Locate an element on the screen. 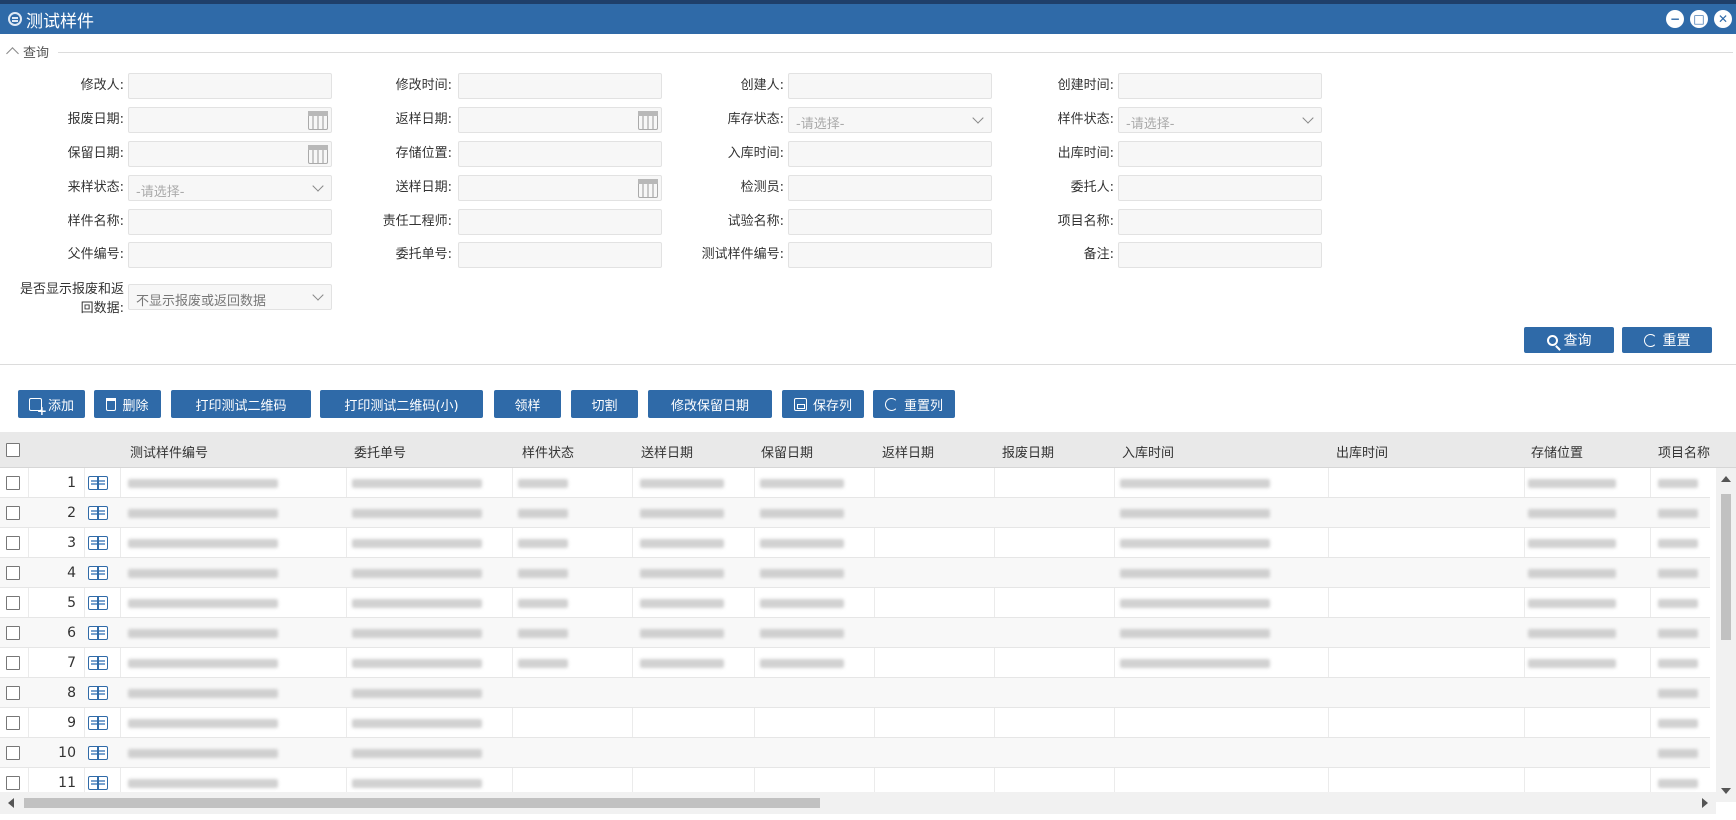  reset-button: 重置 is located at coordinates (1667, 340).